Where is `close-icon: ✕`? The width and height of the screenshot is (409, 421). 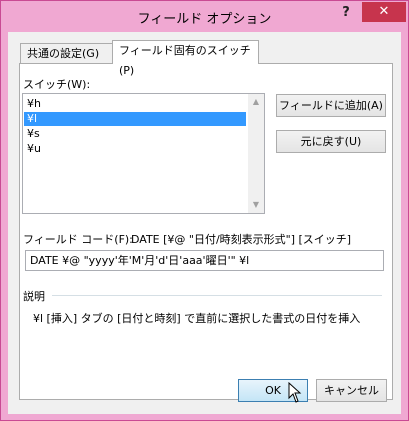
close-icon: ✕ is located at coordinates (384, 12).